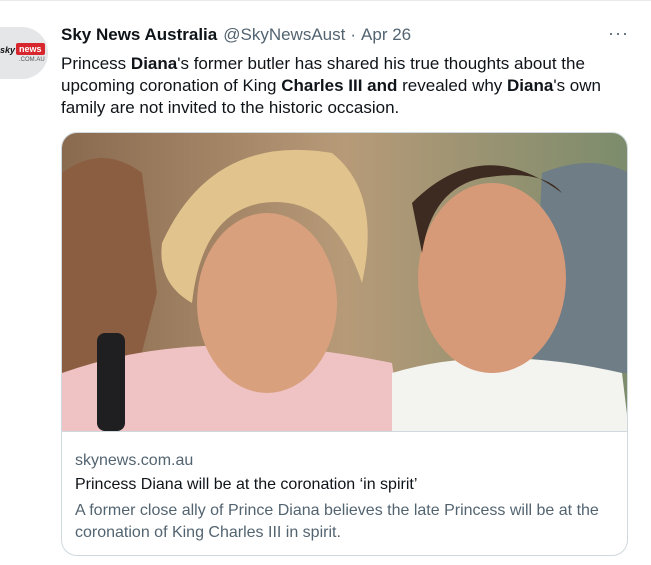 The image size is (651, 565). I want to click on card-domain: skynews.com.au, so click(134, 460).